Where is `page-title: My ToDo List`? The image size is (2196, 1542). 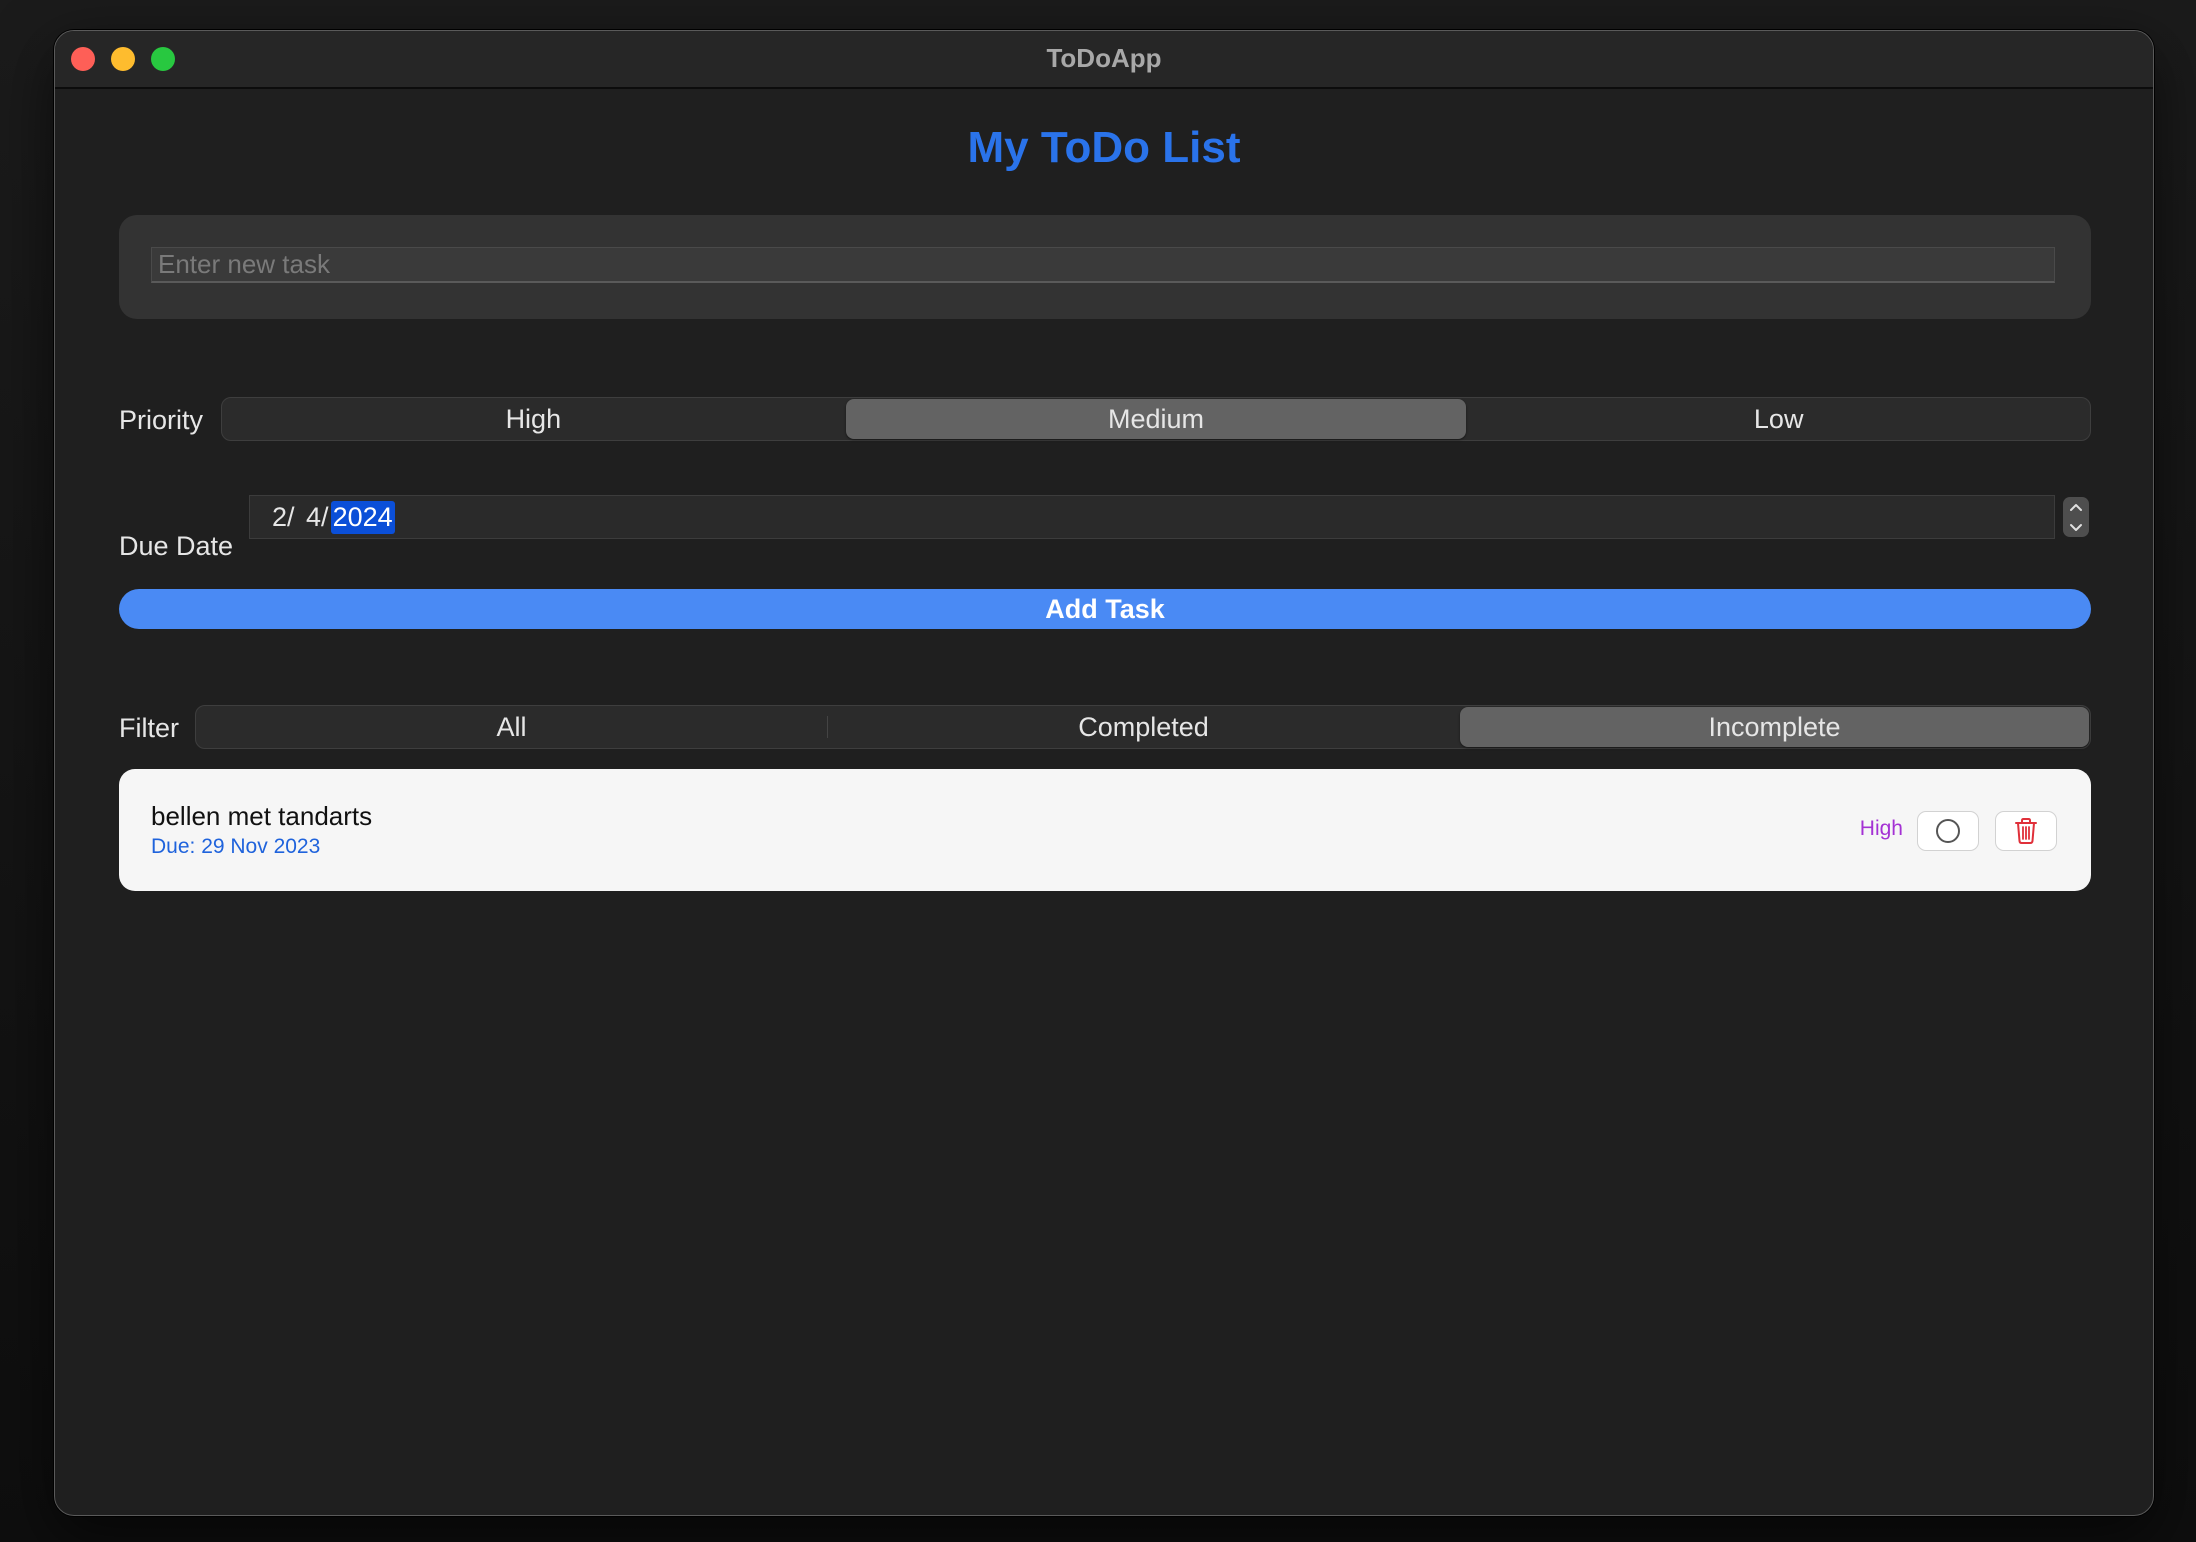 page-title: My ToDo List is located at coordinates (1104, 147).